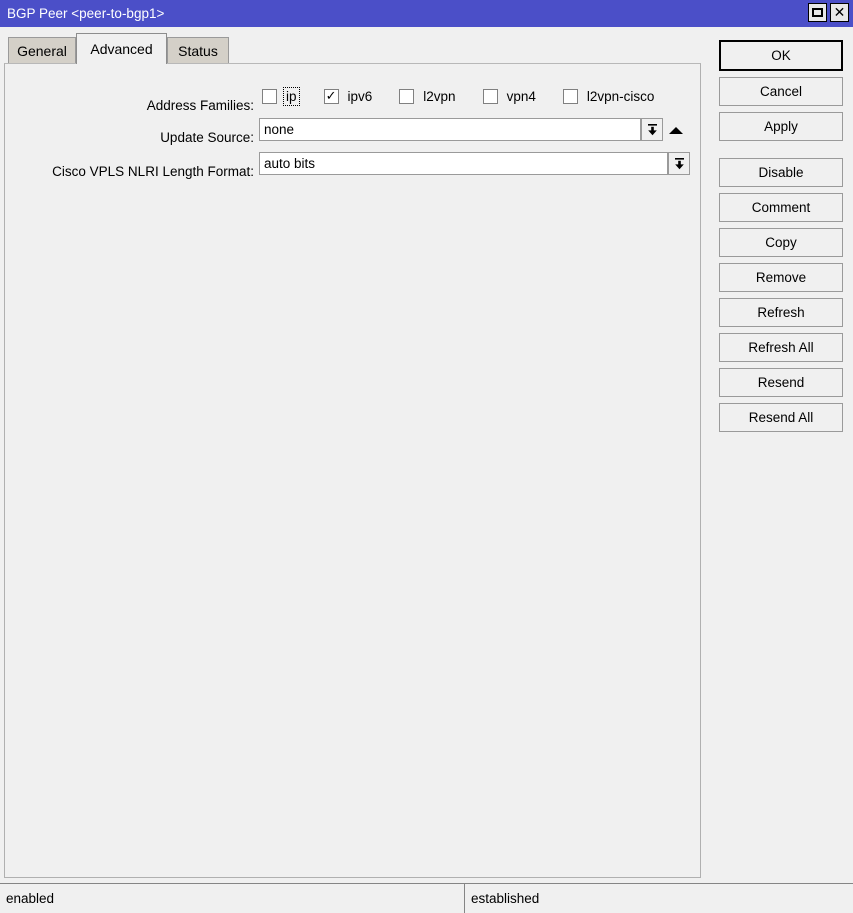 The height and width of the screenshot is (913, 853). I want to click on update-source-input: none, so click(450, 129).